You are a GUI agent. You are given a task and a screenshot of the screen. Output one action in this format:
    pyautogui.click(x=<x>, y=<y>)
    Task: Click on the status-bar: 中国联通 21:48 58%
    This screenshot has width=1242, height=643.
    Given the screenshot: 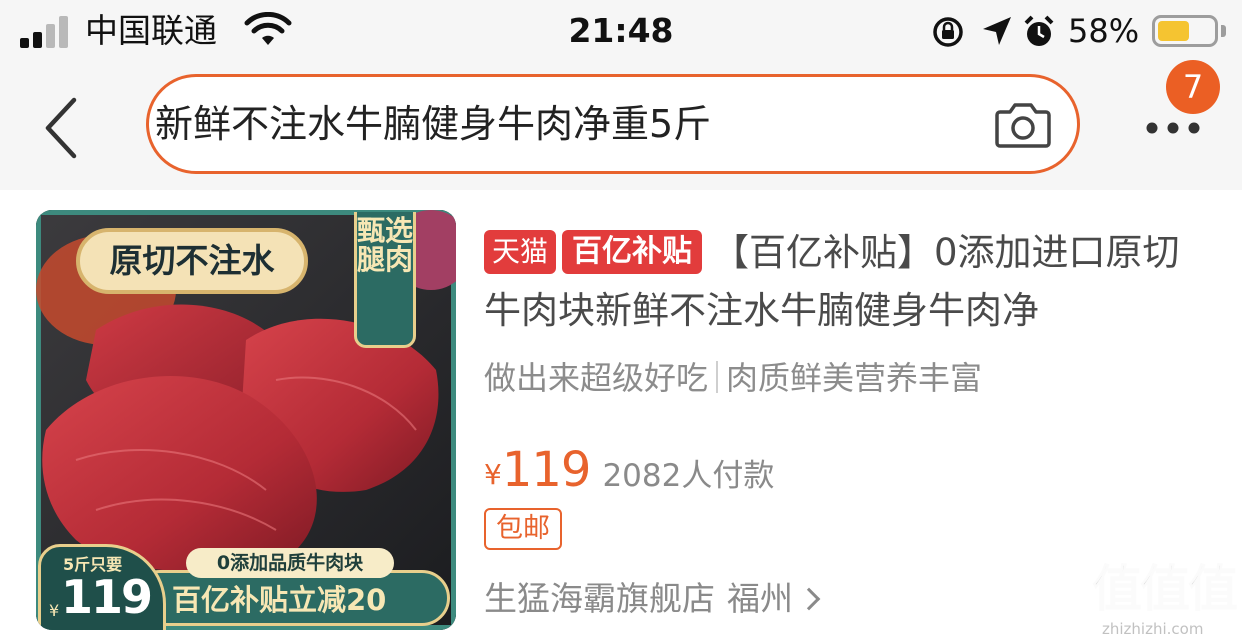 What is the action you would take?
    pyautogui.click(x=621, y=33)
    